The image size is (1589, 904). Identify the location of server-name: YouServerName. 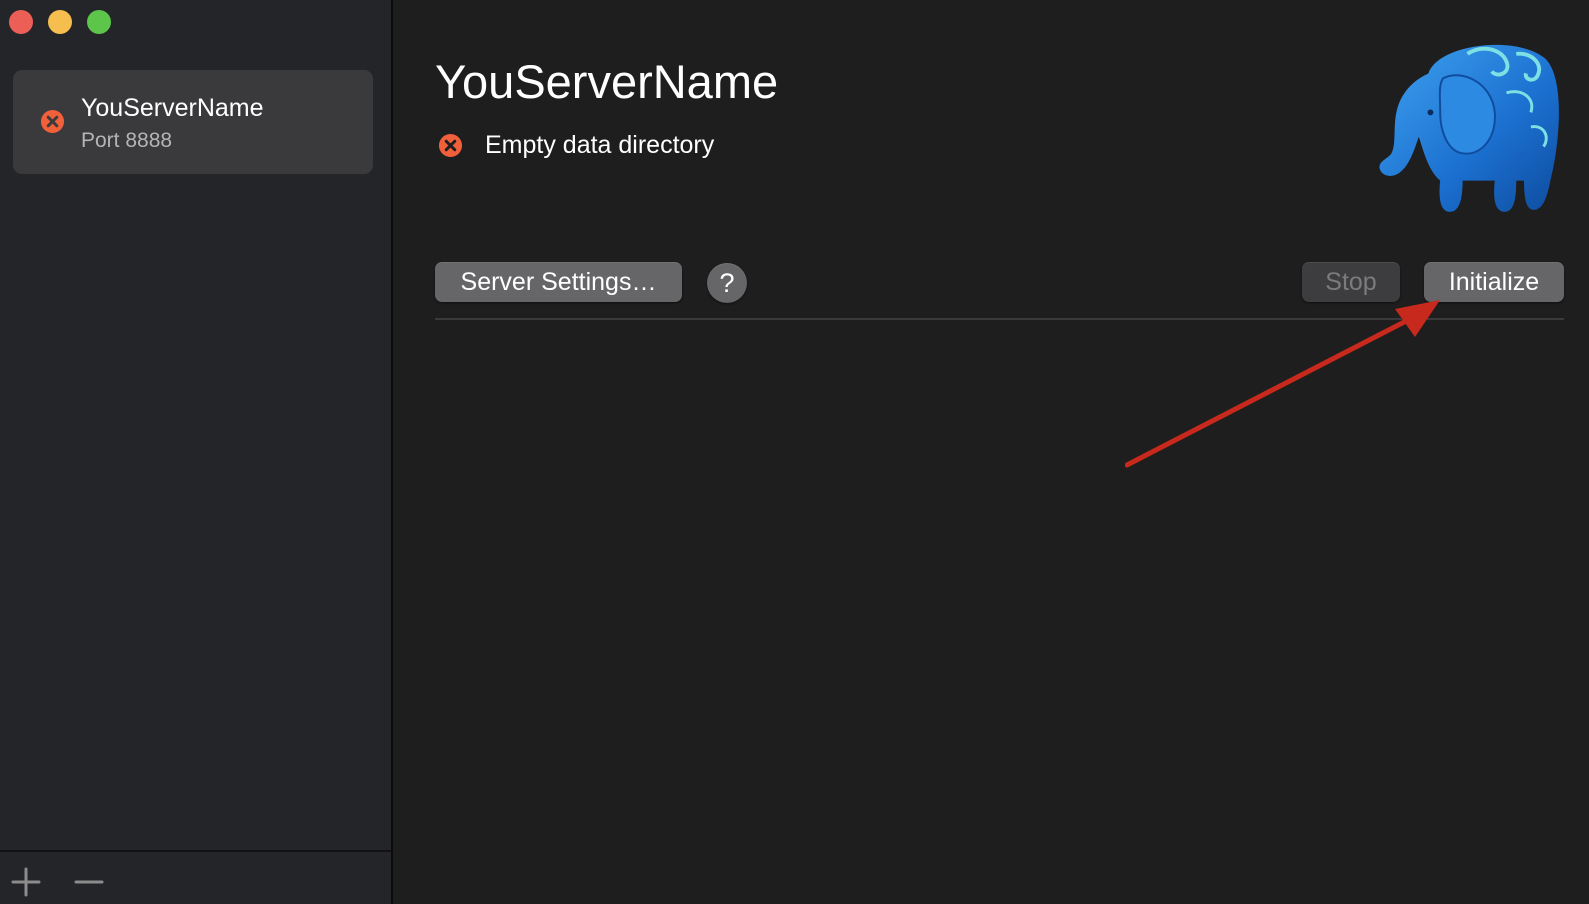
(172, 108).